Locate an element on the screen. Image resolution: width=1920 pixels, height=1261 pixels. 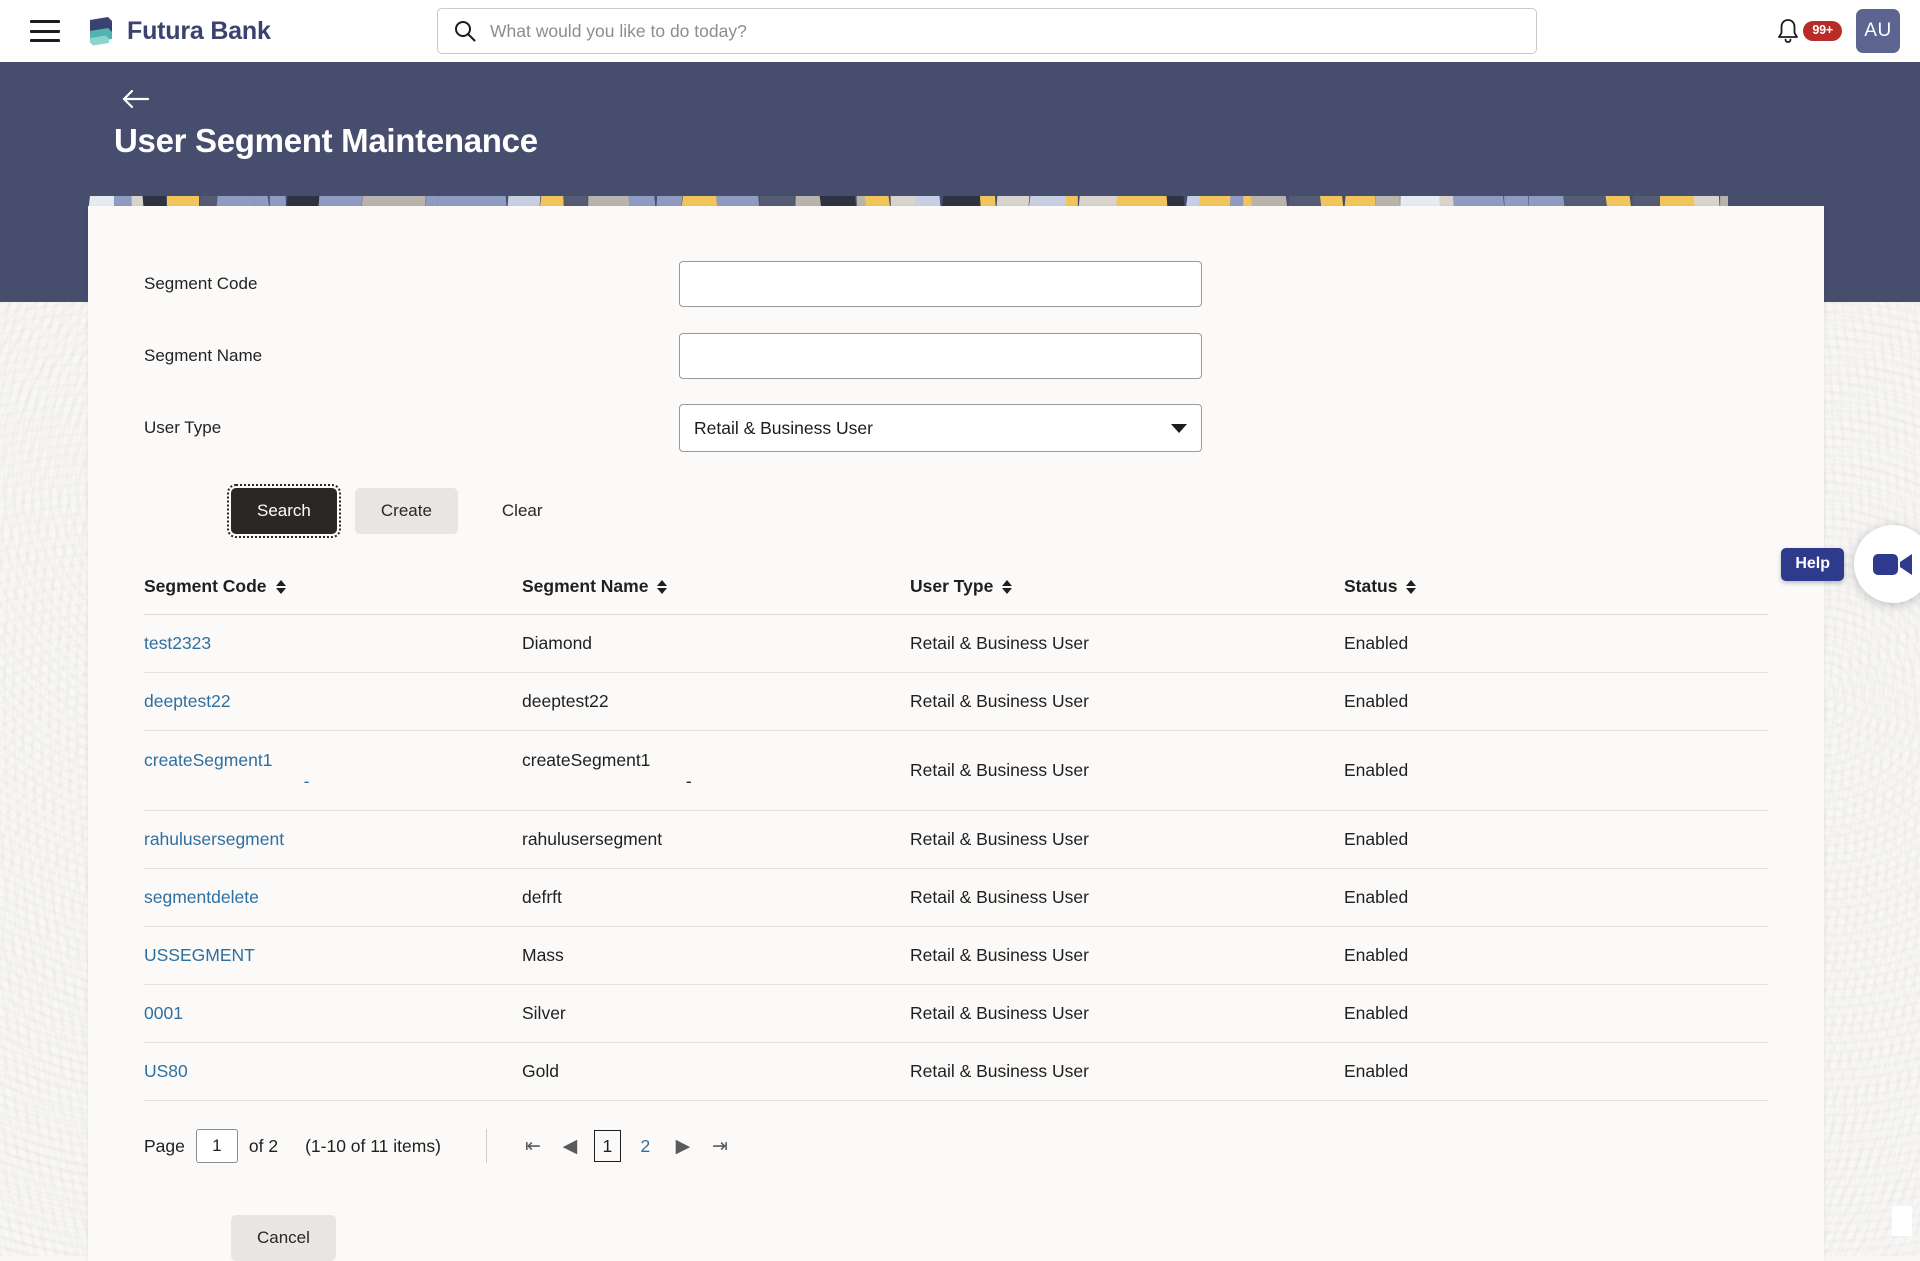
clear-button: Clear is located at coordinates (522, 511).